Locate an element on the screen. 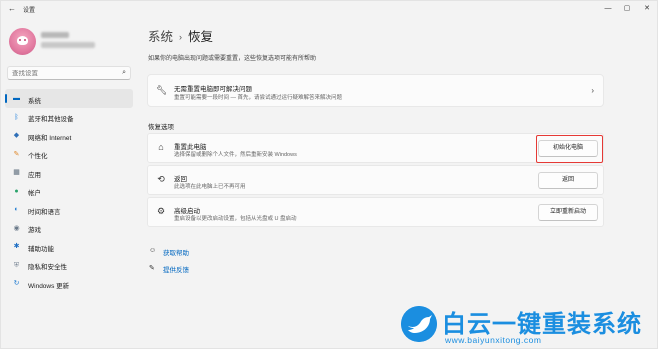 The width and height of the screenshot is (658, 349). user-name-blurred is located at coordinates (55, 35).